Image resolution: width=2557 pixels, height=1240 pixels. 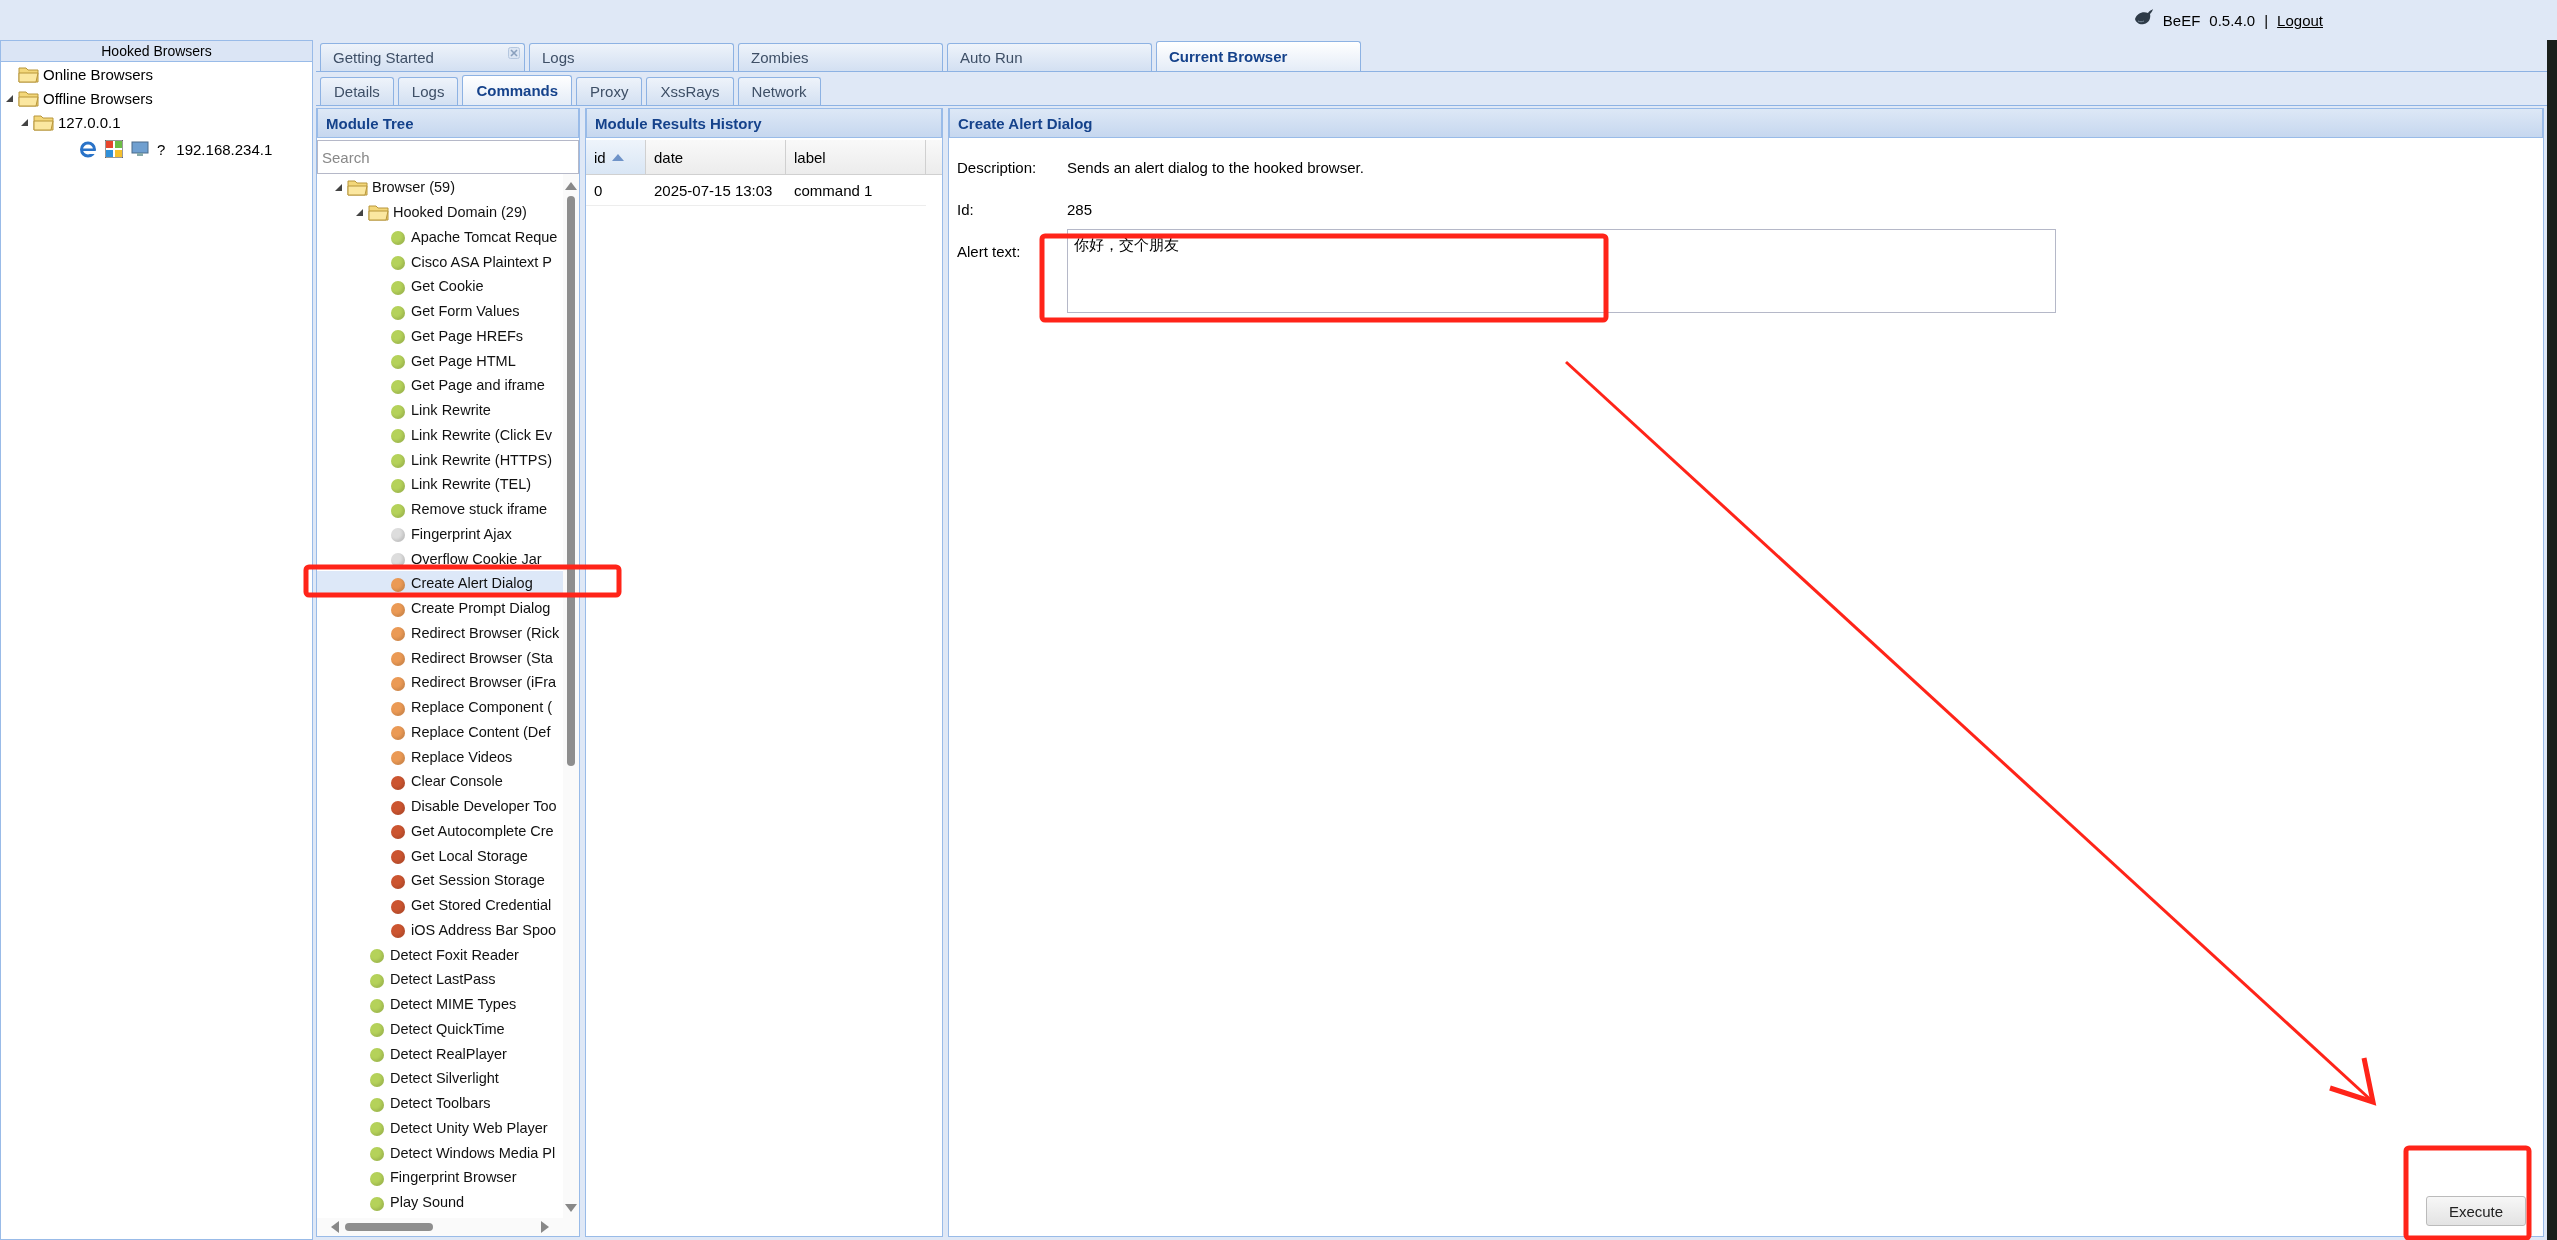 What do you see at coordinates (156, 74) in the screenshot?
I see `browser-tree-item: Online Browsers` at bounding box center [156, 74].